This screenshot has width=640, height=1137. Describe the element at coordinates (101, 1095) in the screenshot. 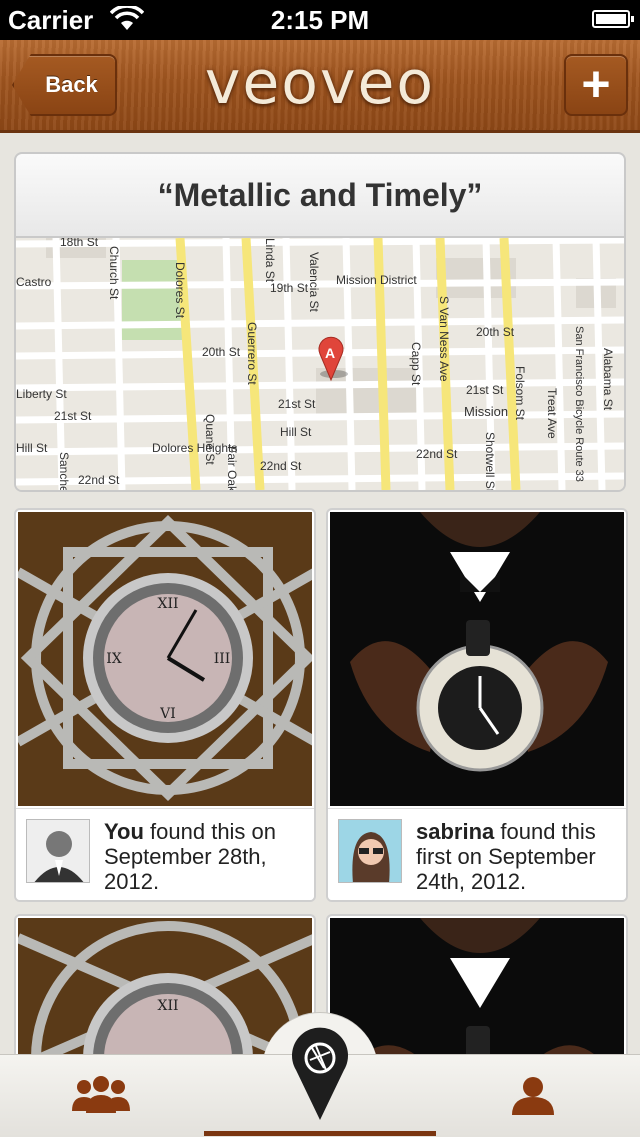

I see `people-icon` at that location.